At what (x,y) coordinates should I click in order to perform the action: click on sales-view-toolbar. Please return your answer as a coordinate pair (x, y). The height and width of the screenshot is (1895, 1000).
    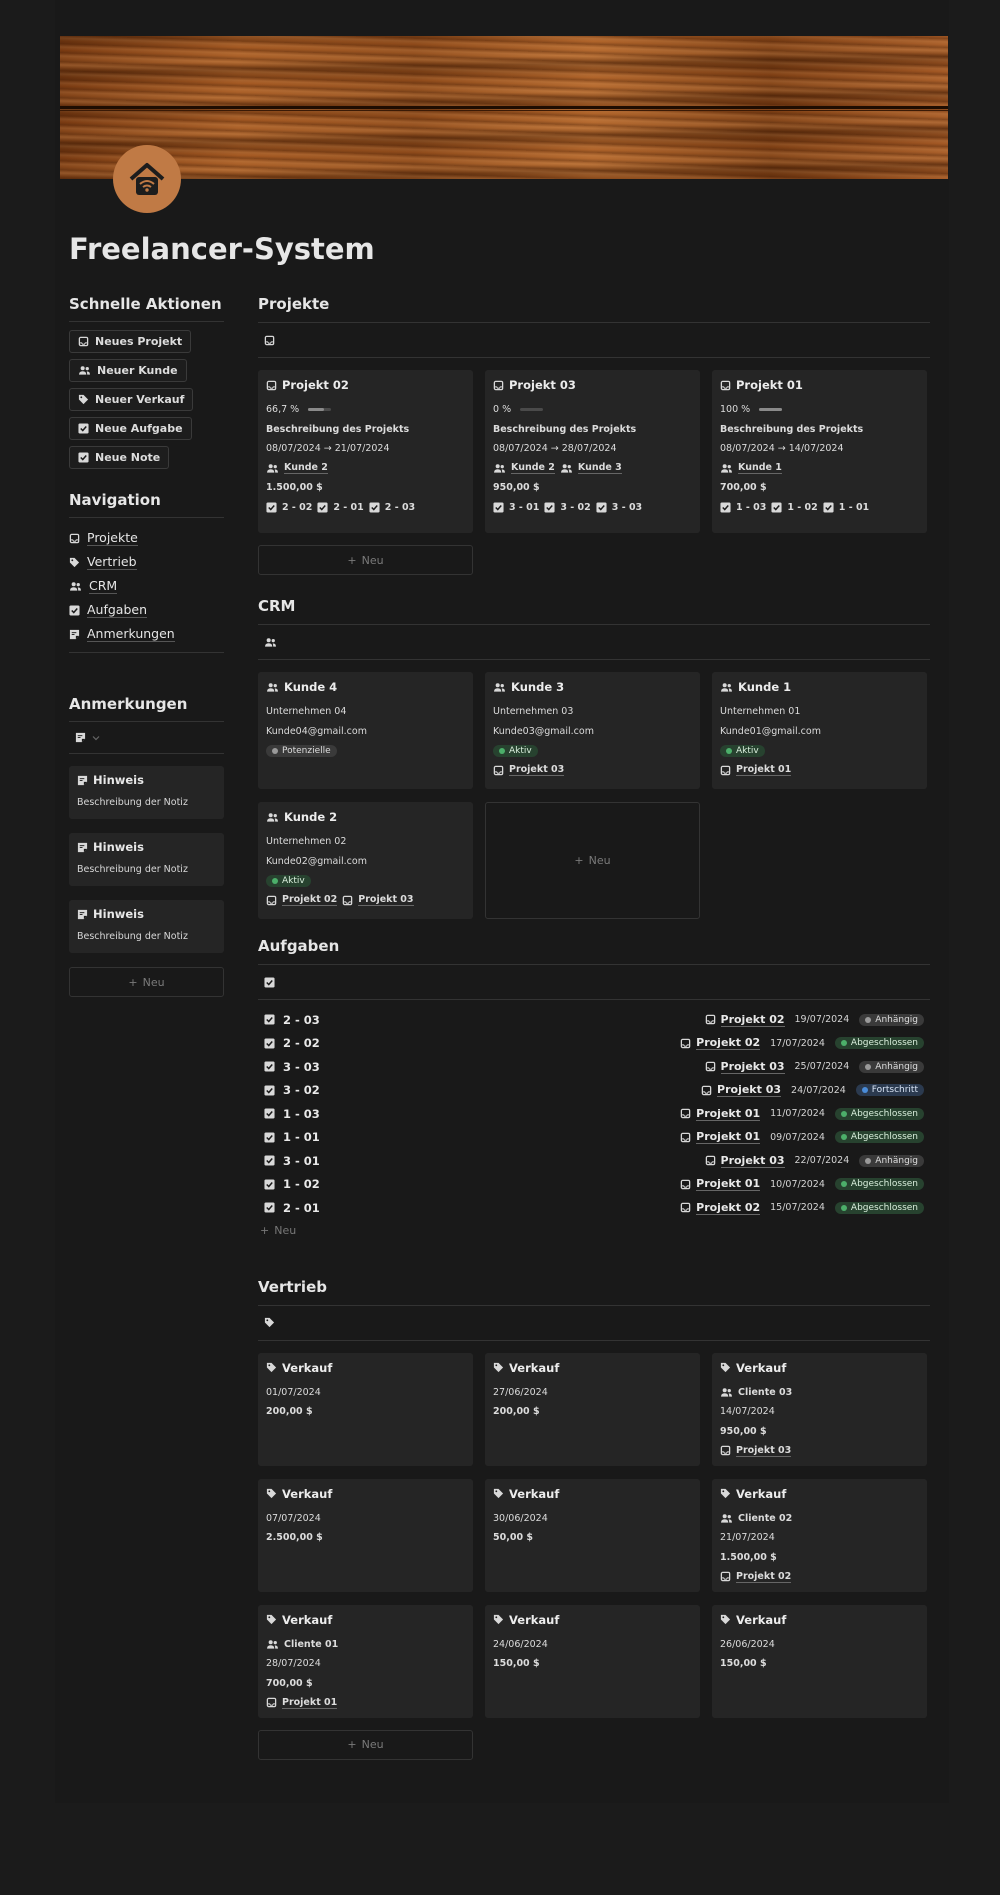
    Looking at the image, I should click on (594, 1323).